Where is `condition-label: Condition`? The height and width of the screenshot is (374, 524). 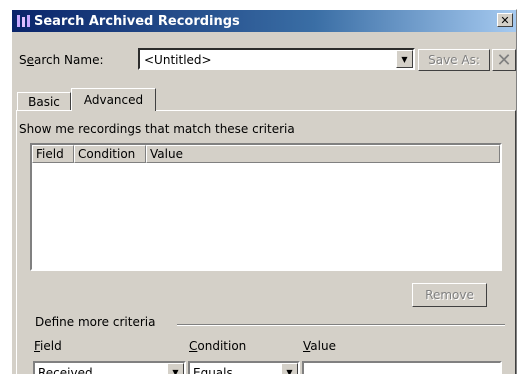
condition-label: Condition is located at coordinates (218, 346).